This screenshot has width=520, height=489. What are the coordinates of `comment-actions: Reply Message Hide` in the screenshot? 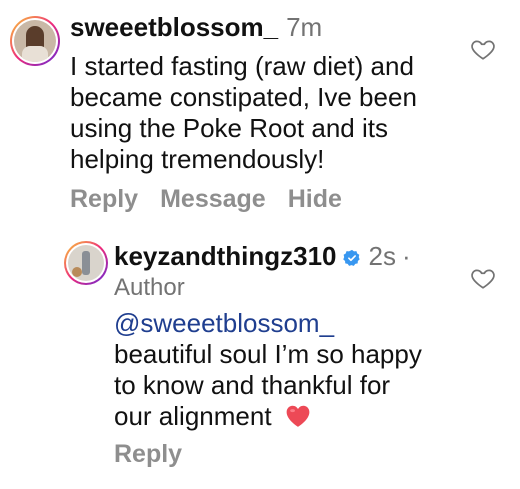 It's located at (206, 199).